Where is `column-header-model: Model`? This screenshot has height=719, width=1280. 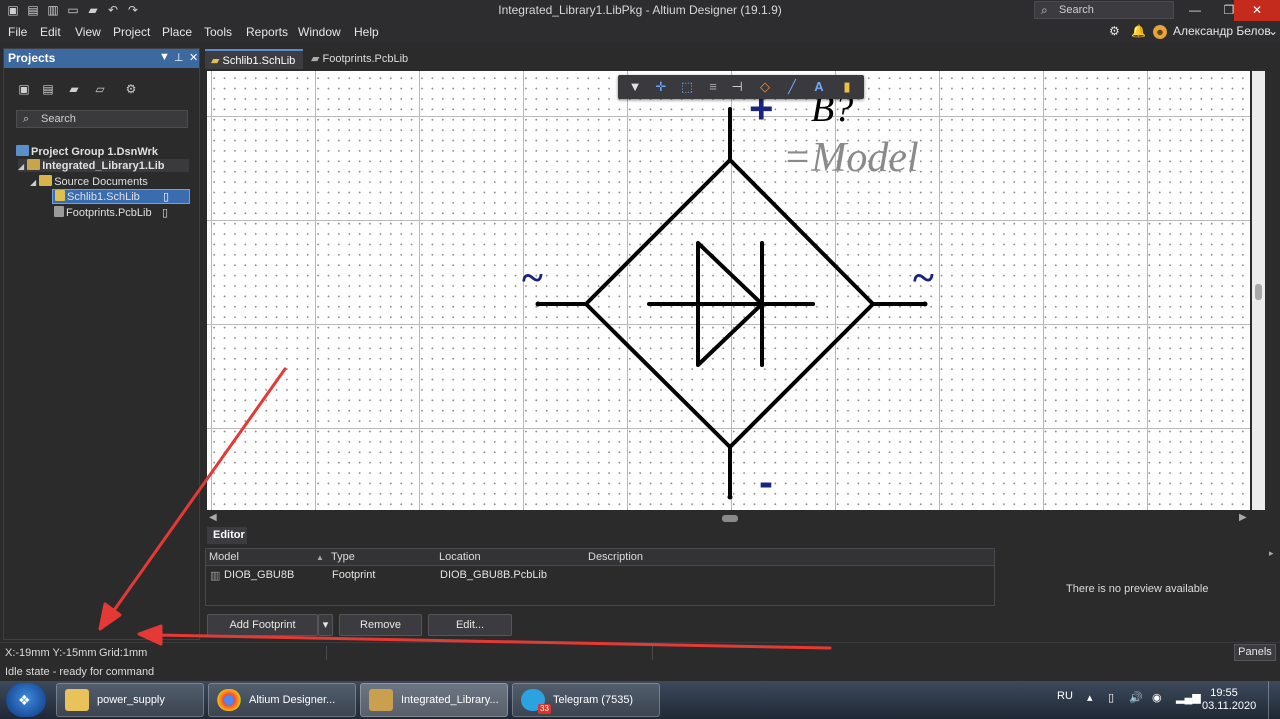 column-header-model: Model is located at coordinates (224, 557).